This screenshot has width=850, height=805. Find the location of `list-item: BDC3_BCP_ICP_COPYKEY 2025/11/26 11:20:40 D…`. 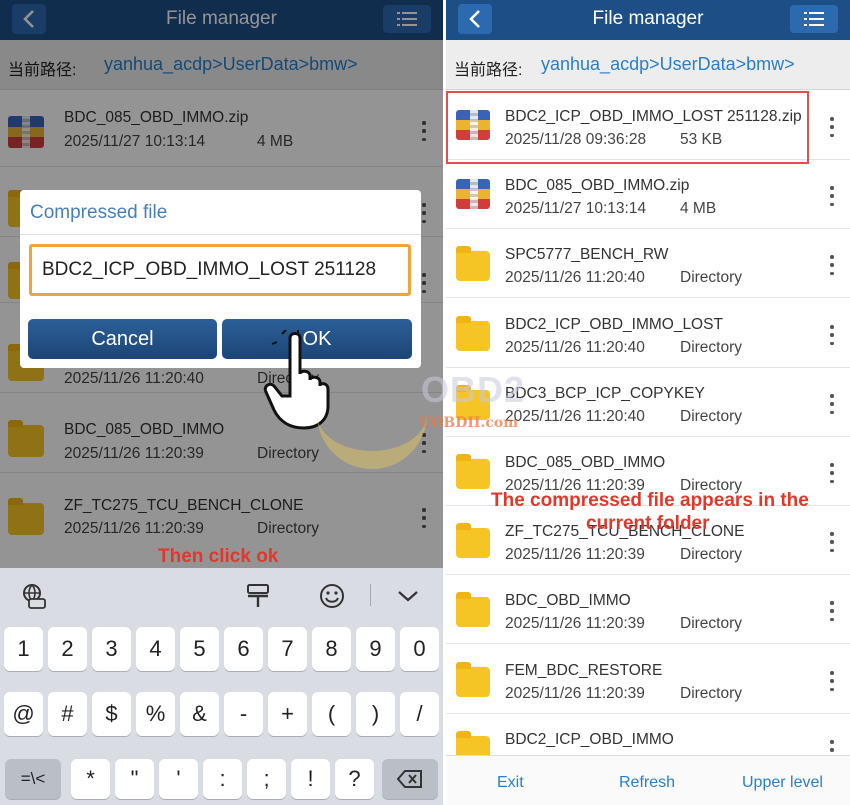

list-item: BDC3_BCP_ICP_COPYKEY 2025/11/26 11:20:40 D… is located at coordinates (648, 402).